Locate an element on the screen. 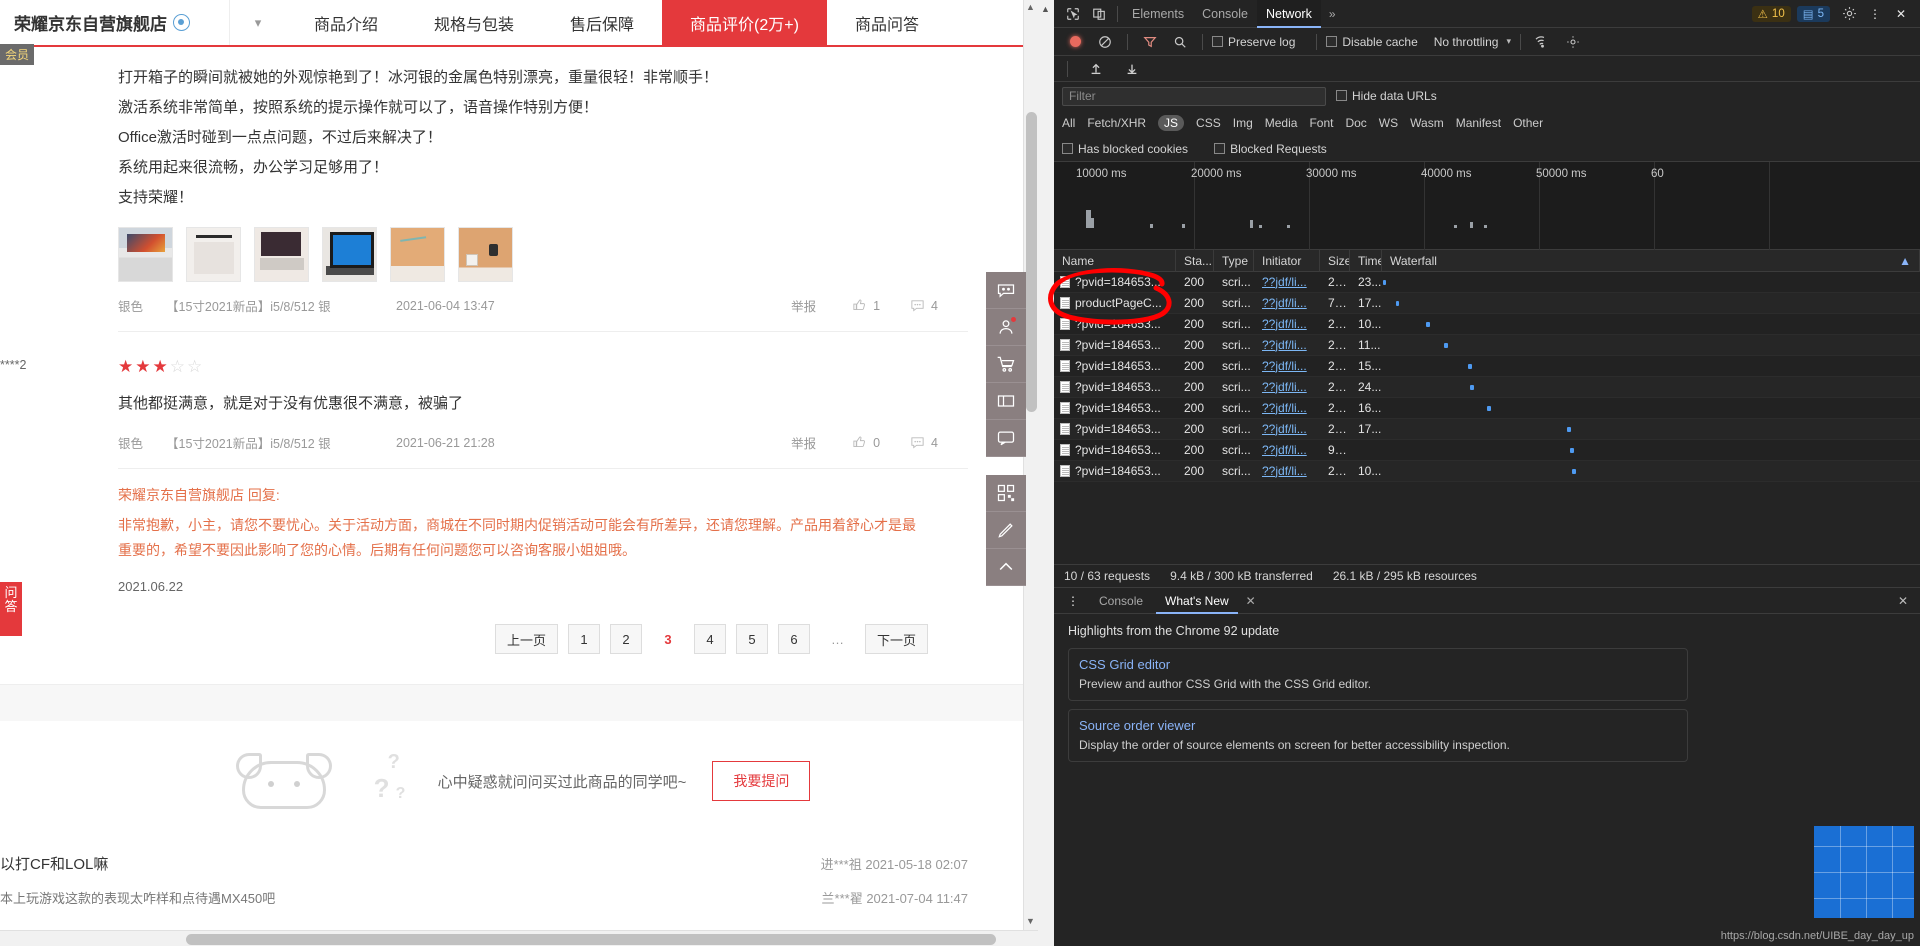 The height and width of the screenshot is (946, 1920). type-filter-img: Img is located at coordinates (1243, 123).